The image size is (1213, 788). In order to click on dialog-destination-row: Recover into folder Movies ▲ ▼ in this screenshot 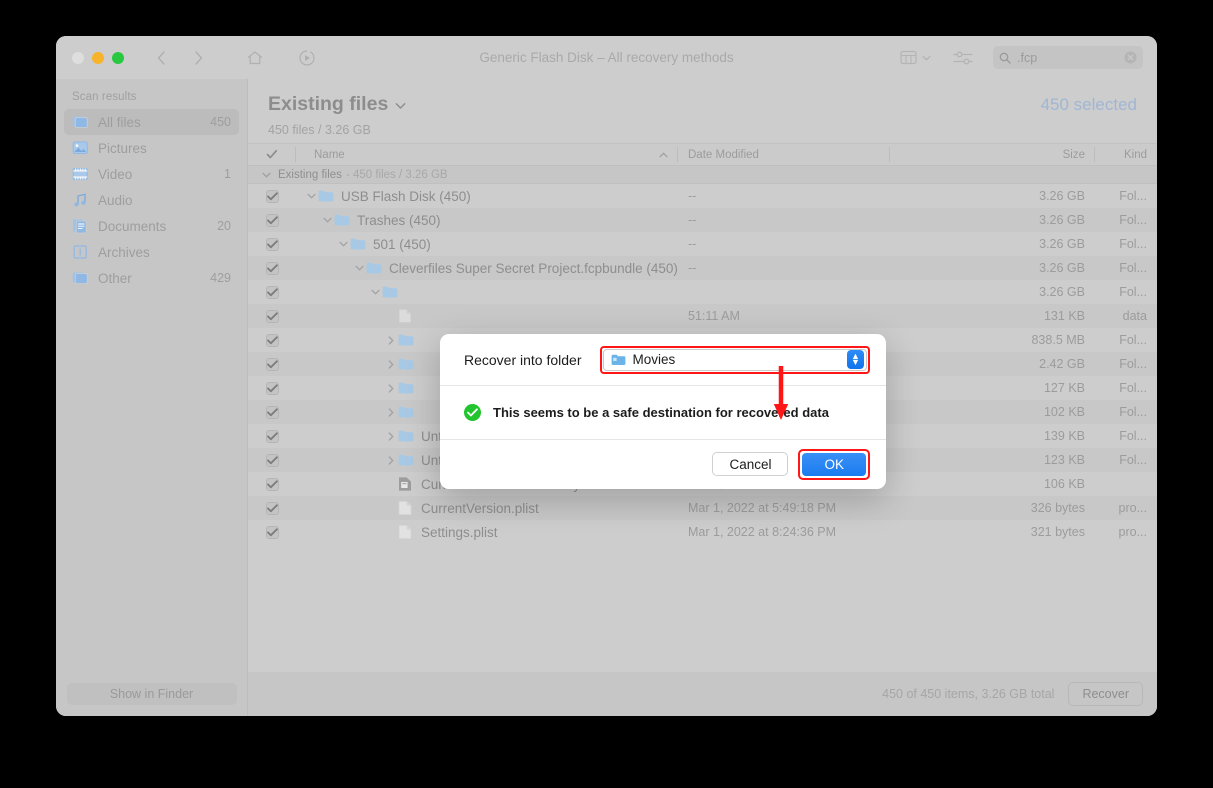, I will do `click(663, 360)`.